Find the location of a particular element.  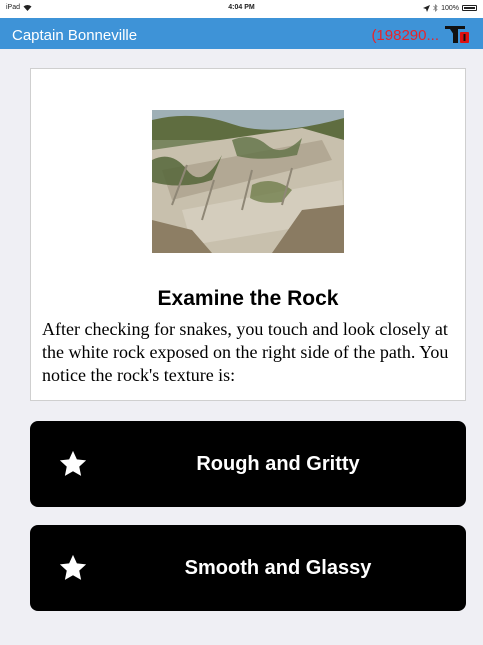

rock-outcrop-image is located at coordinates (248, 181).